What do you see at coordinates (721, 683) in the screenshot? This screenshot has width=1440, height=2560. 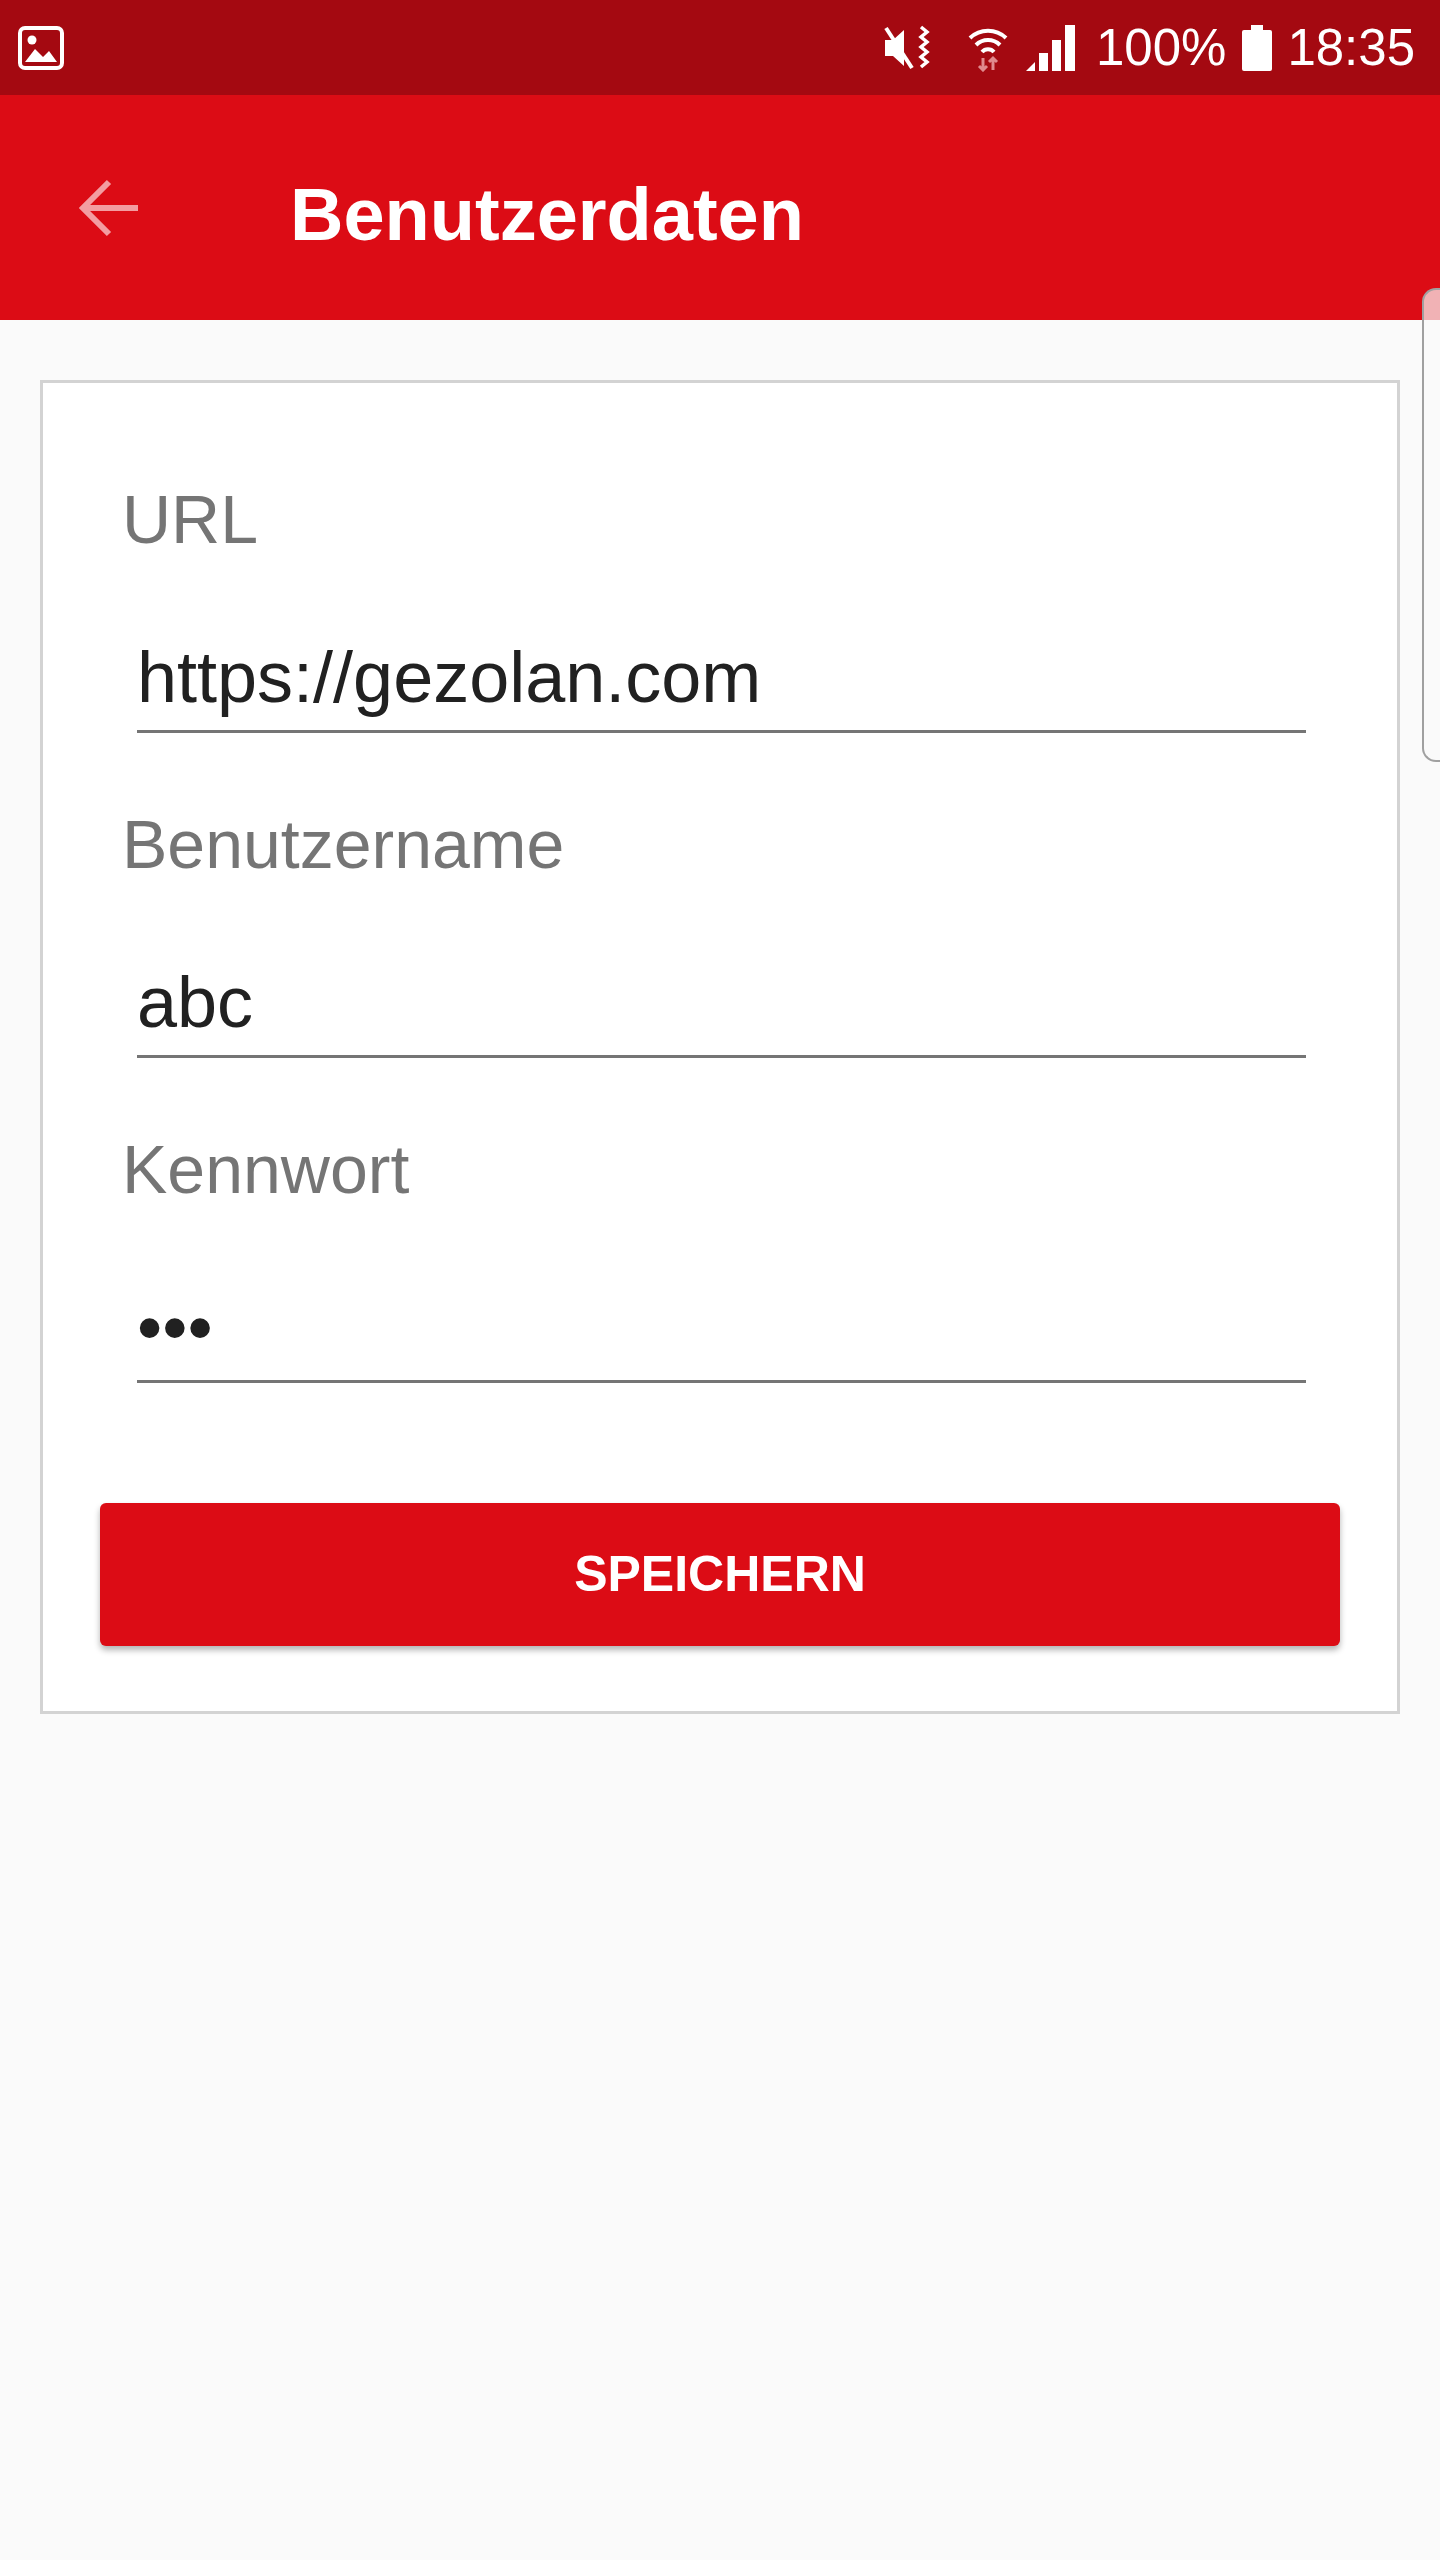 I see `input-field: https://gezolan.com` at bounding box center [721, 683].